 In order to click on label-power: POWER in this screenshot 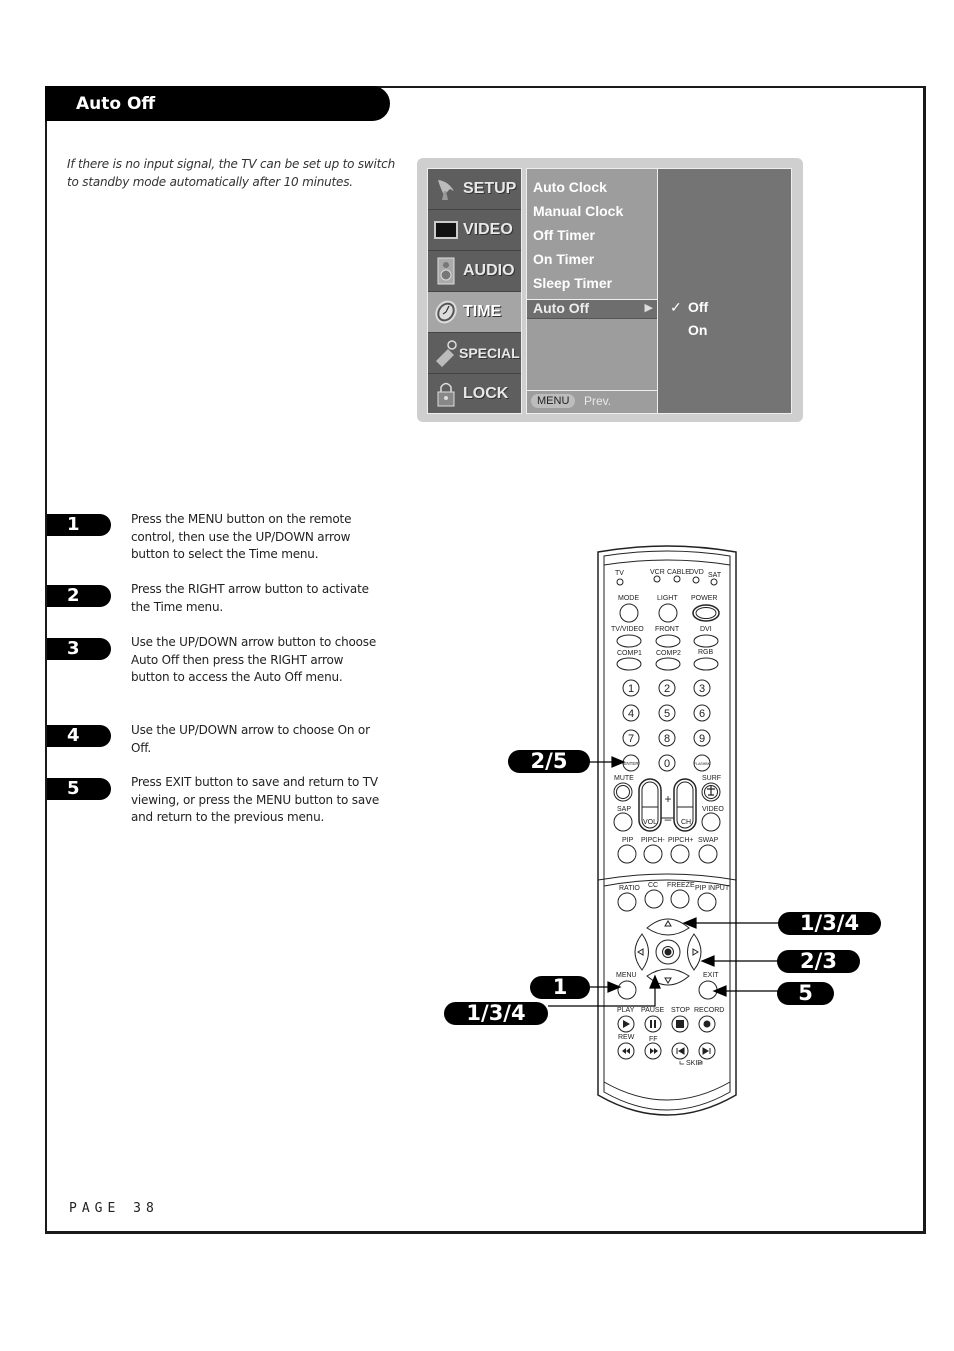, I will do `click(704, 598)`.